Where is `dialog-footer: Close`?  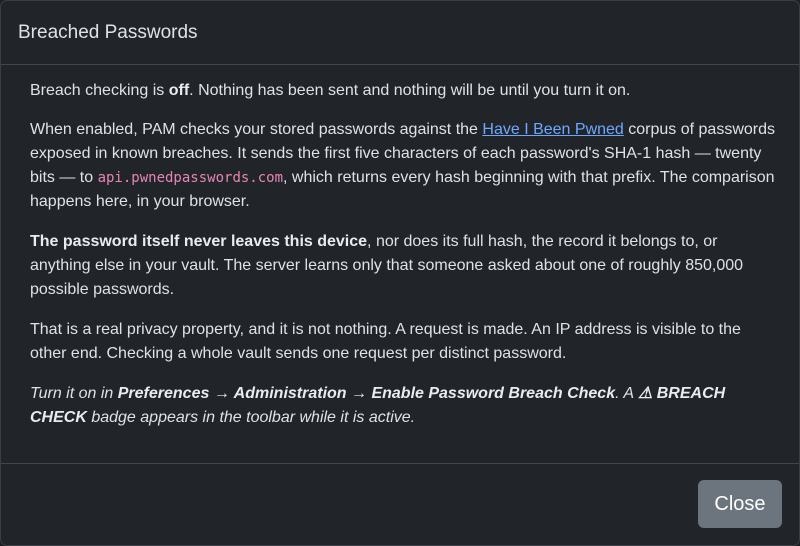
dialog-footer: Close is located at coordinates (400, 504).